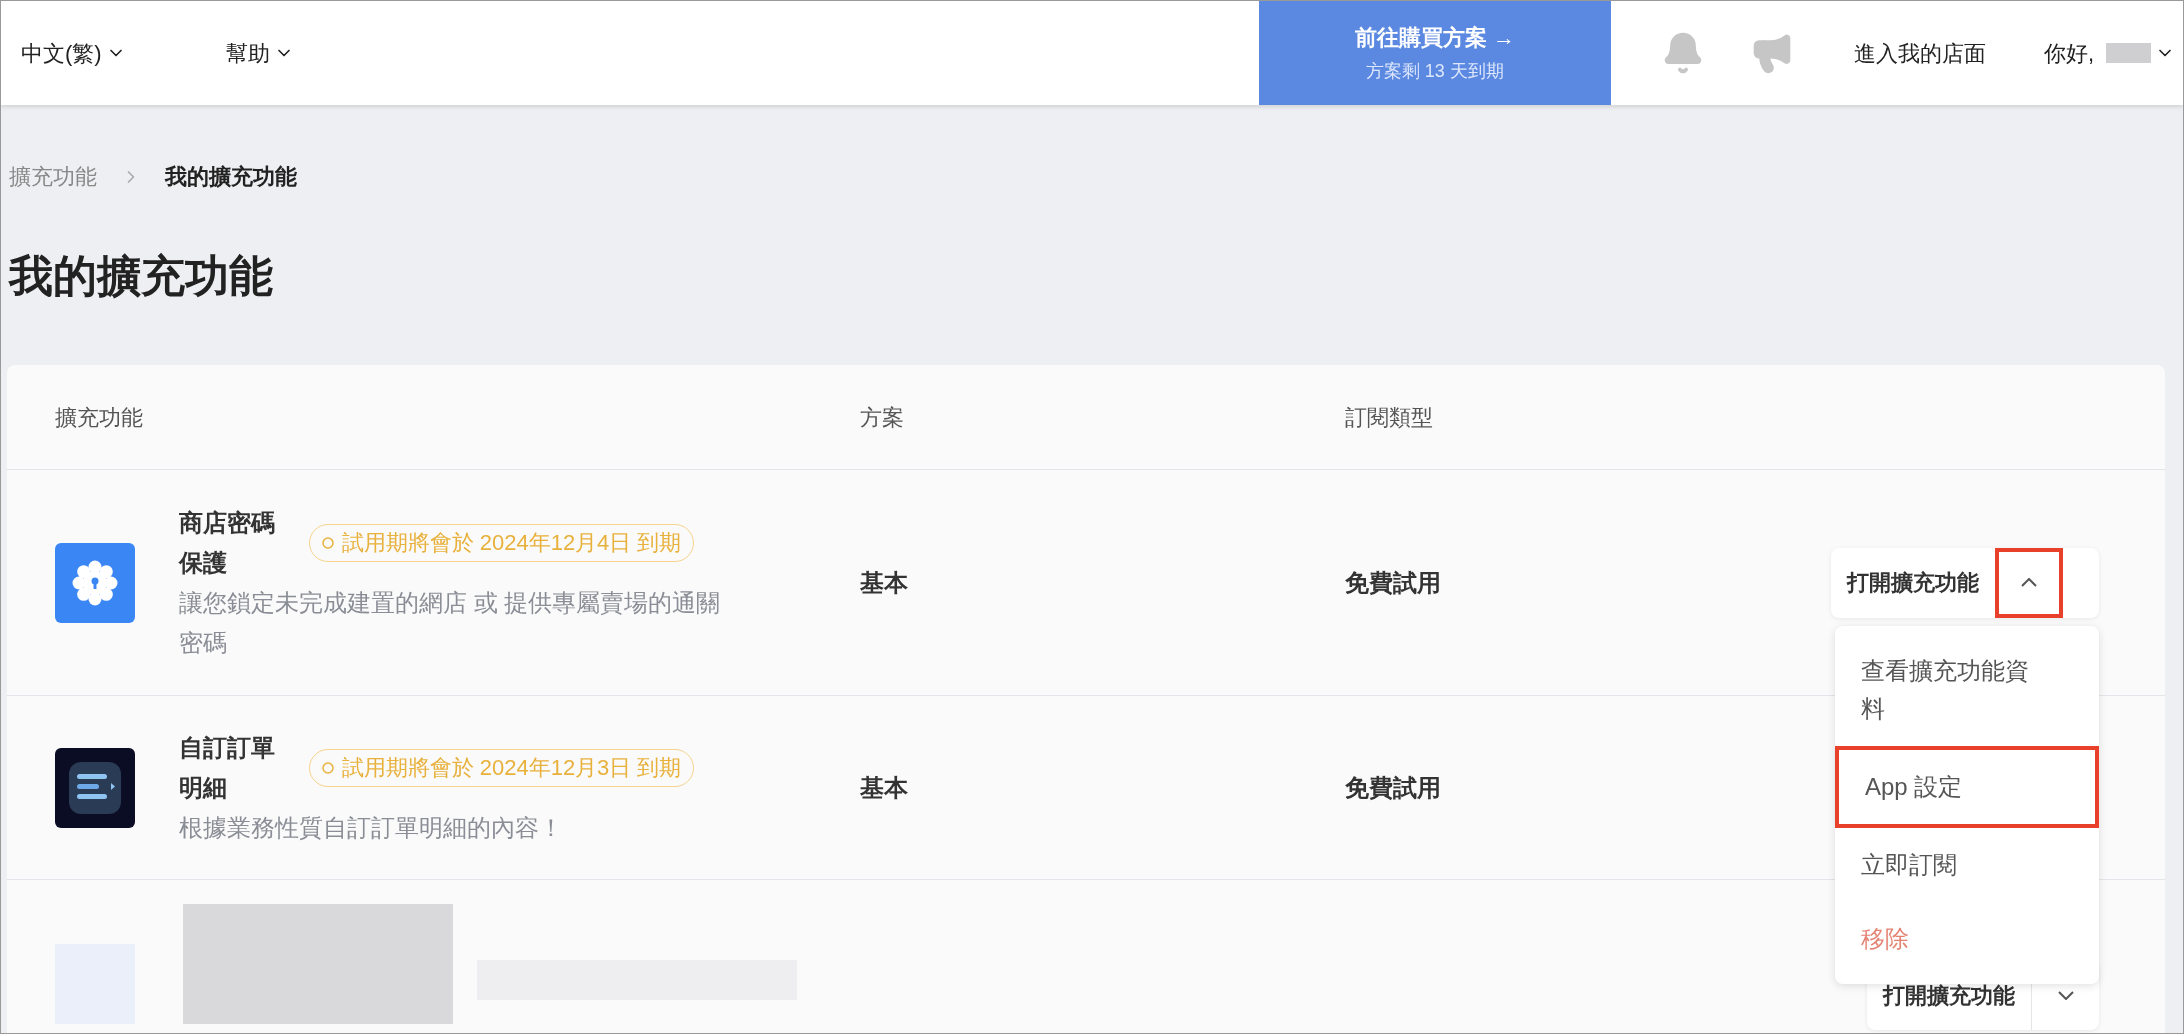  I want to click on breadcrumb-item: 我的擴充功能, so click(231, 177).